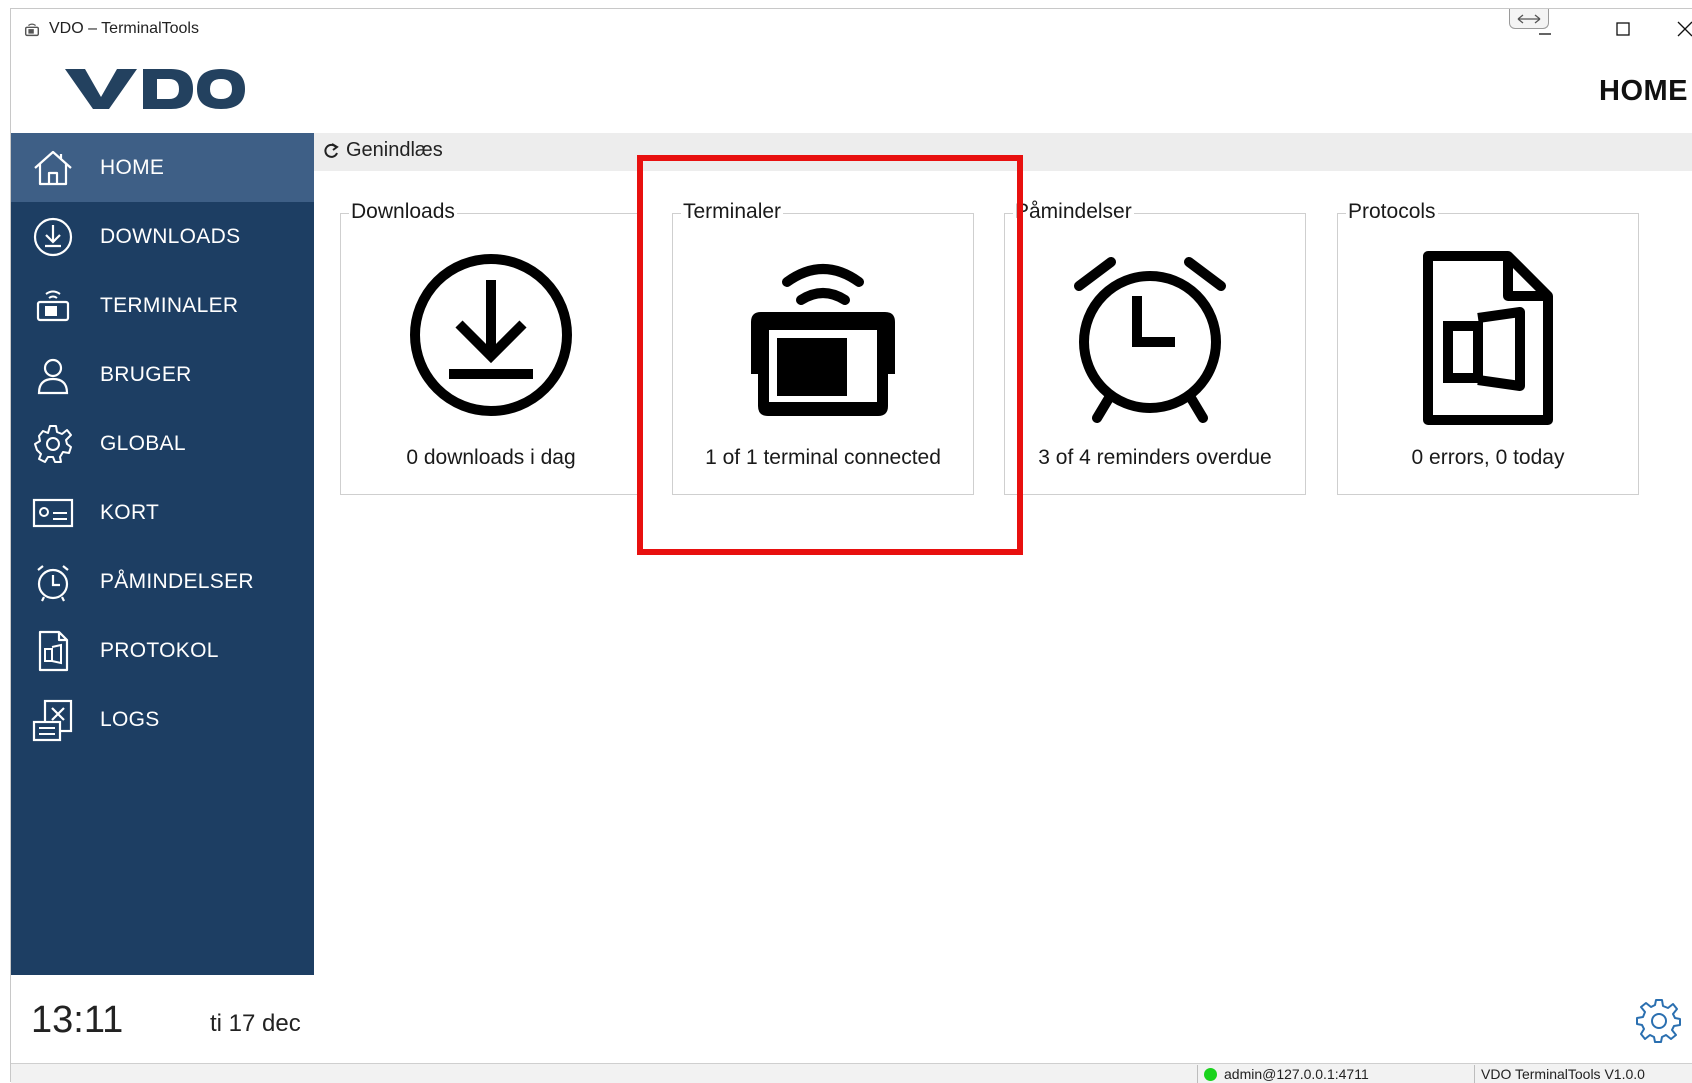  I want to click on maximize-button, so click(1623, 29).